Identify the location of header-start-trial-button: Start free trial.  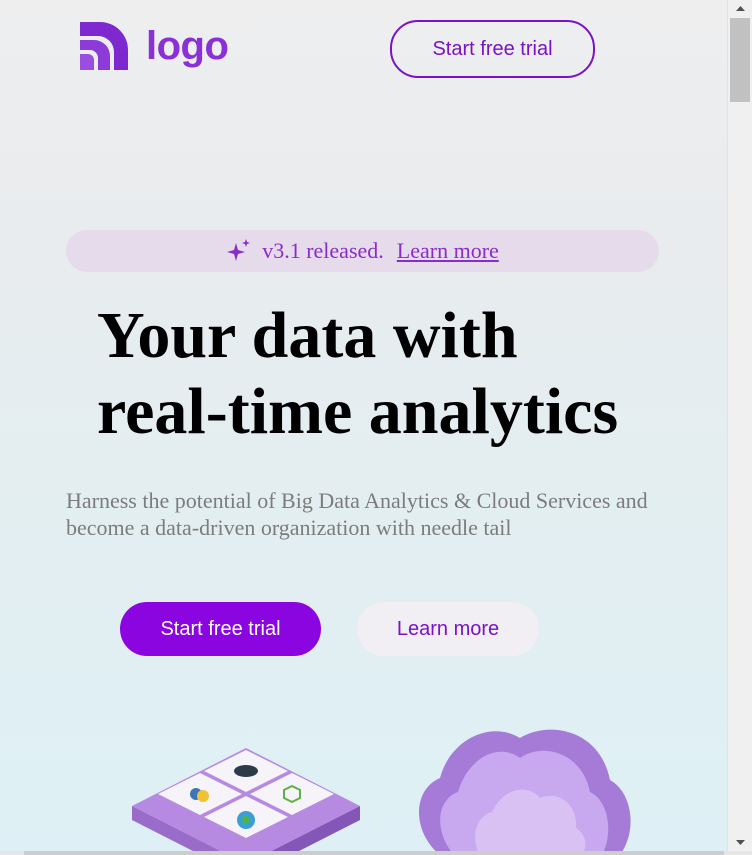
(492, 49).